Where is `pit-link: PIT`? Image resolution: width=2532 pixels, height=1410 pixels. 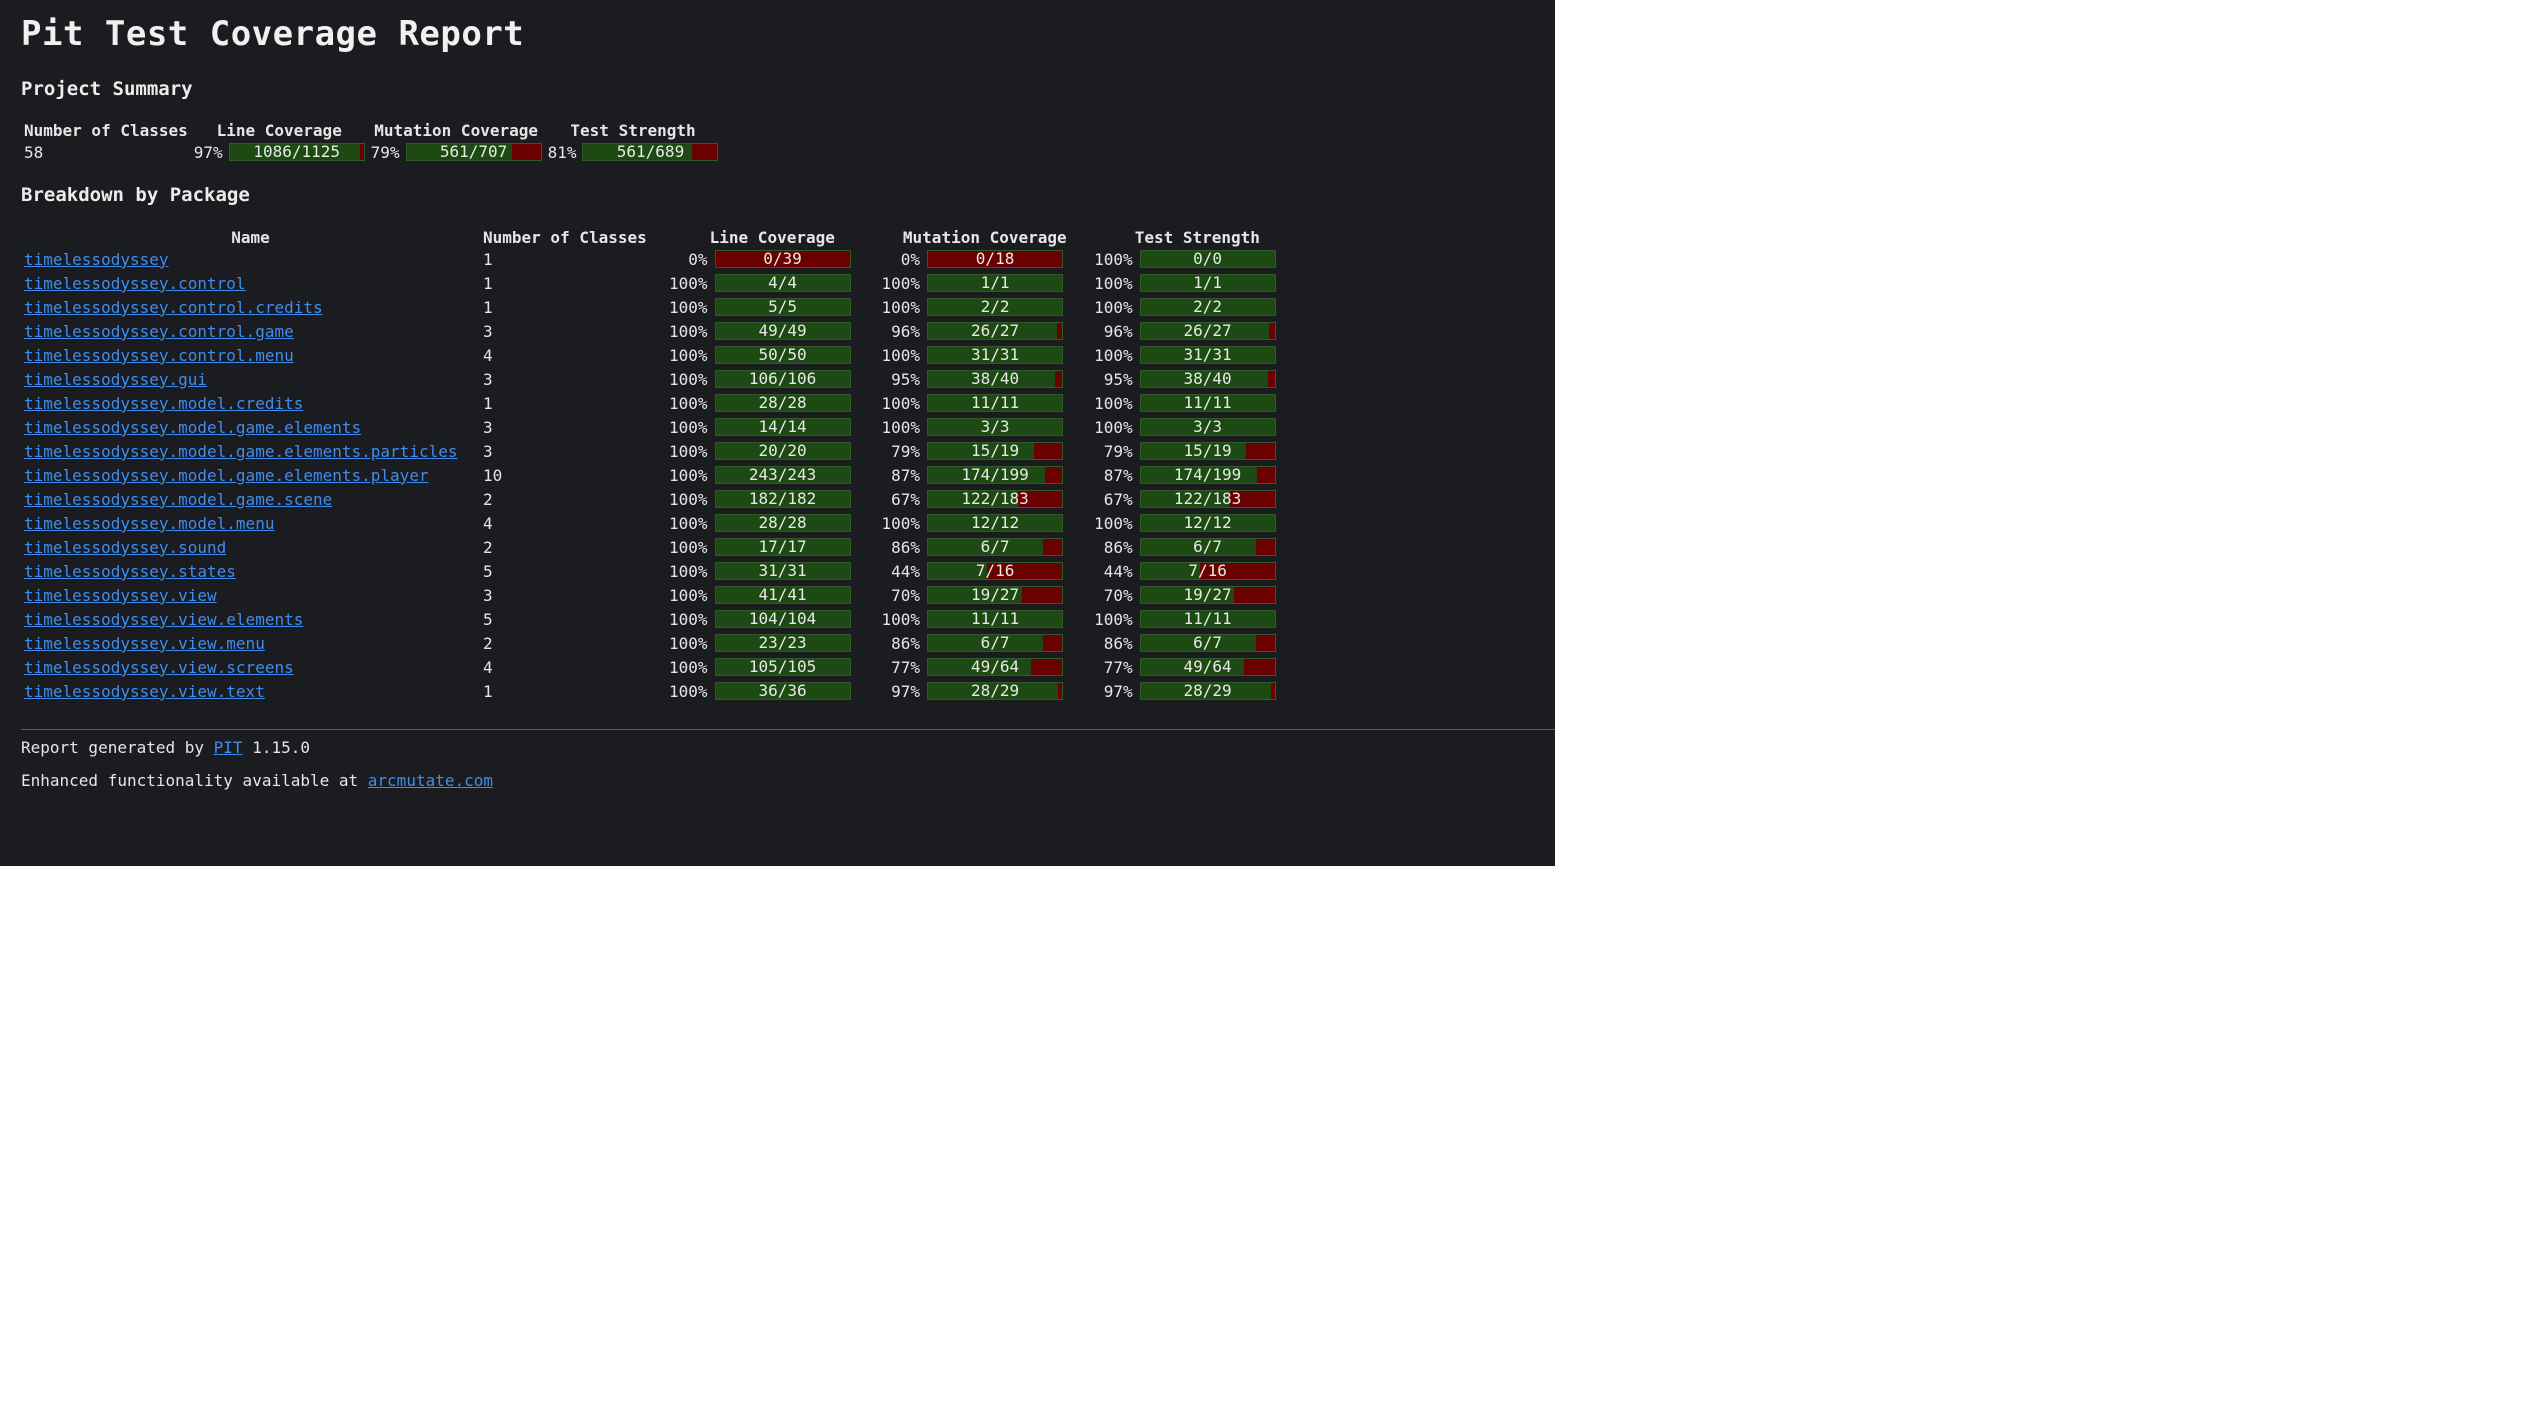 pit-link: PIT is located at coordinates (228, 747).